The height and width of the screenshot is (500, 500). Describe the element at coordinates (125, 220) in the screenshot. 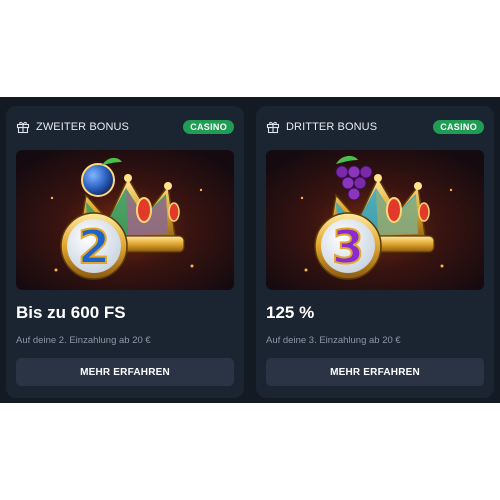

I see `bonus-artwork: 2` at that location.